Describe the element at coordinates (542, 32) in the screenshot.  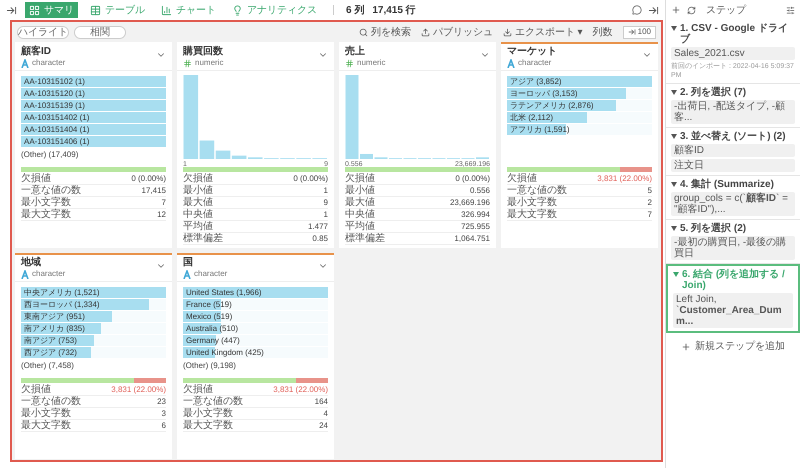
I see `export-button: エクスポート ▾` at that location.